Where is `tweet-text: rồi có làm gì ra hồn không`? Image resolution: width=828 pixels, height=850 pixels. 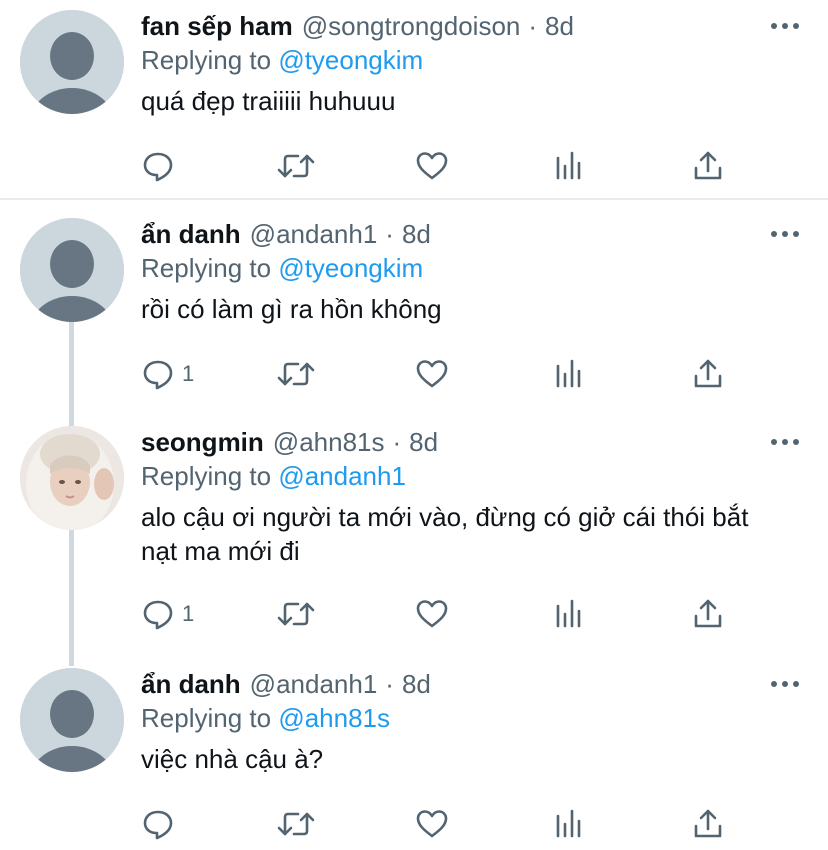 tweet-text: rồi có làm gì ra hồn không is located at coordinates (291, 309).